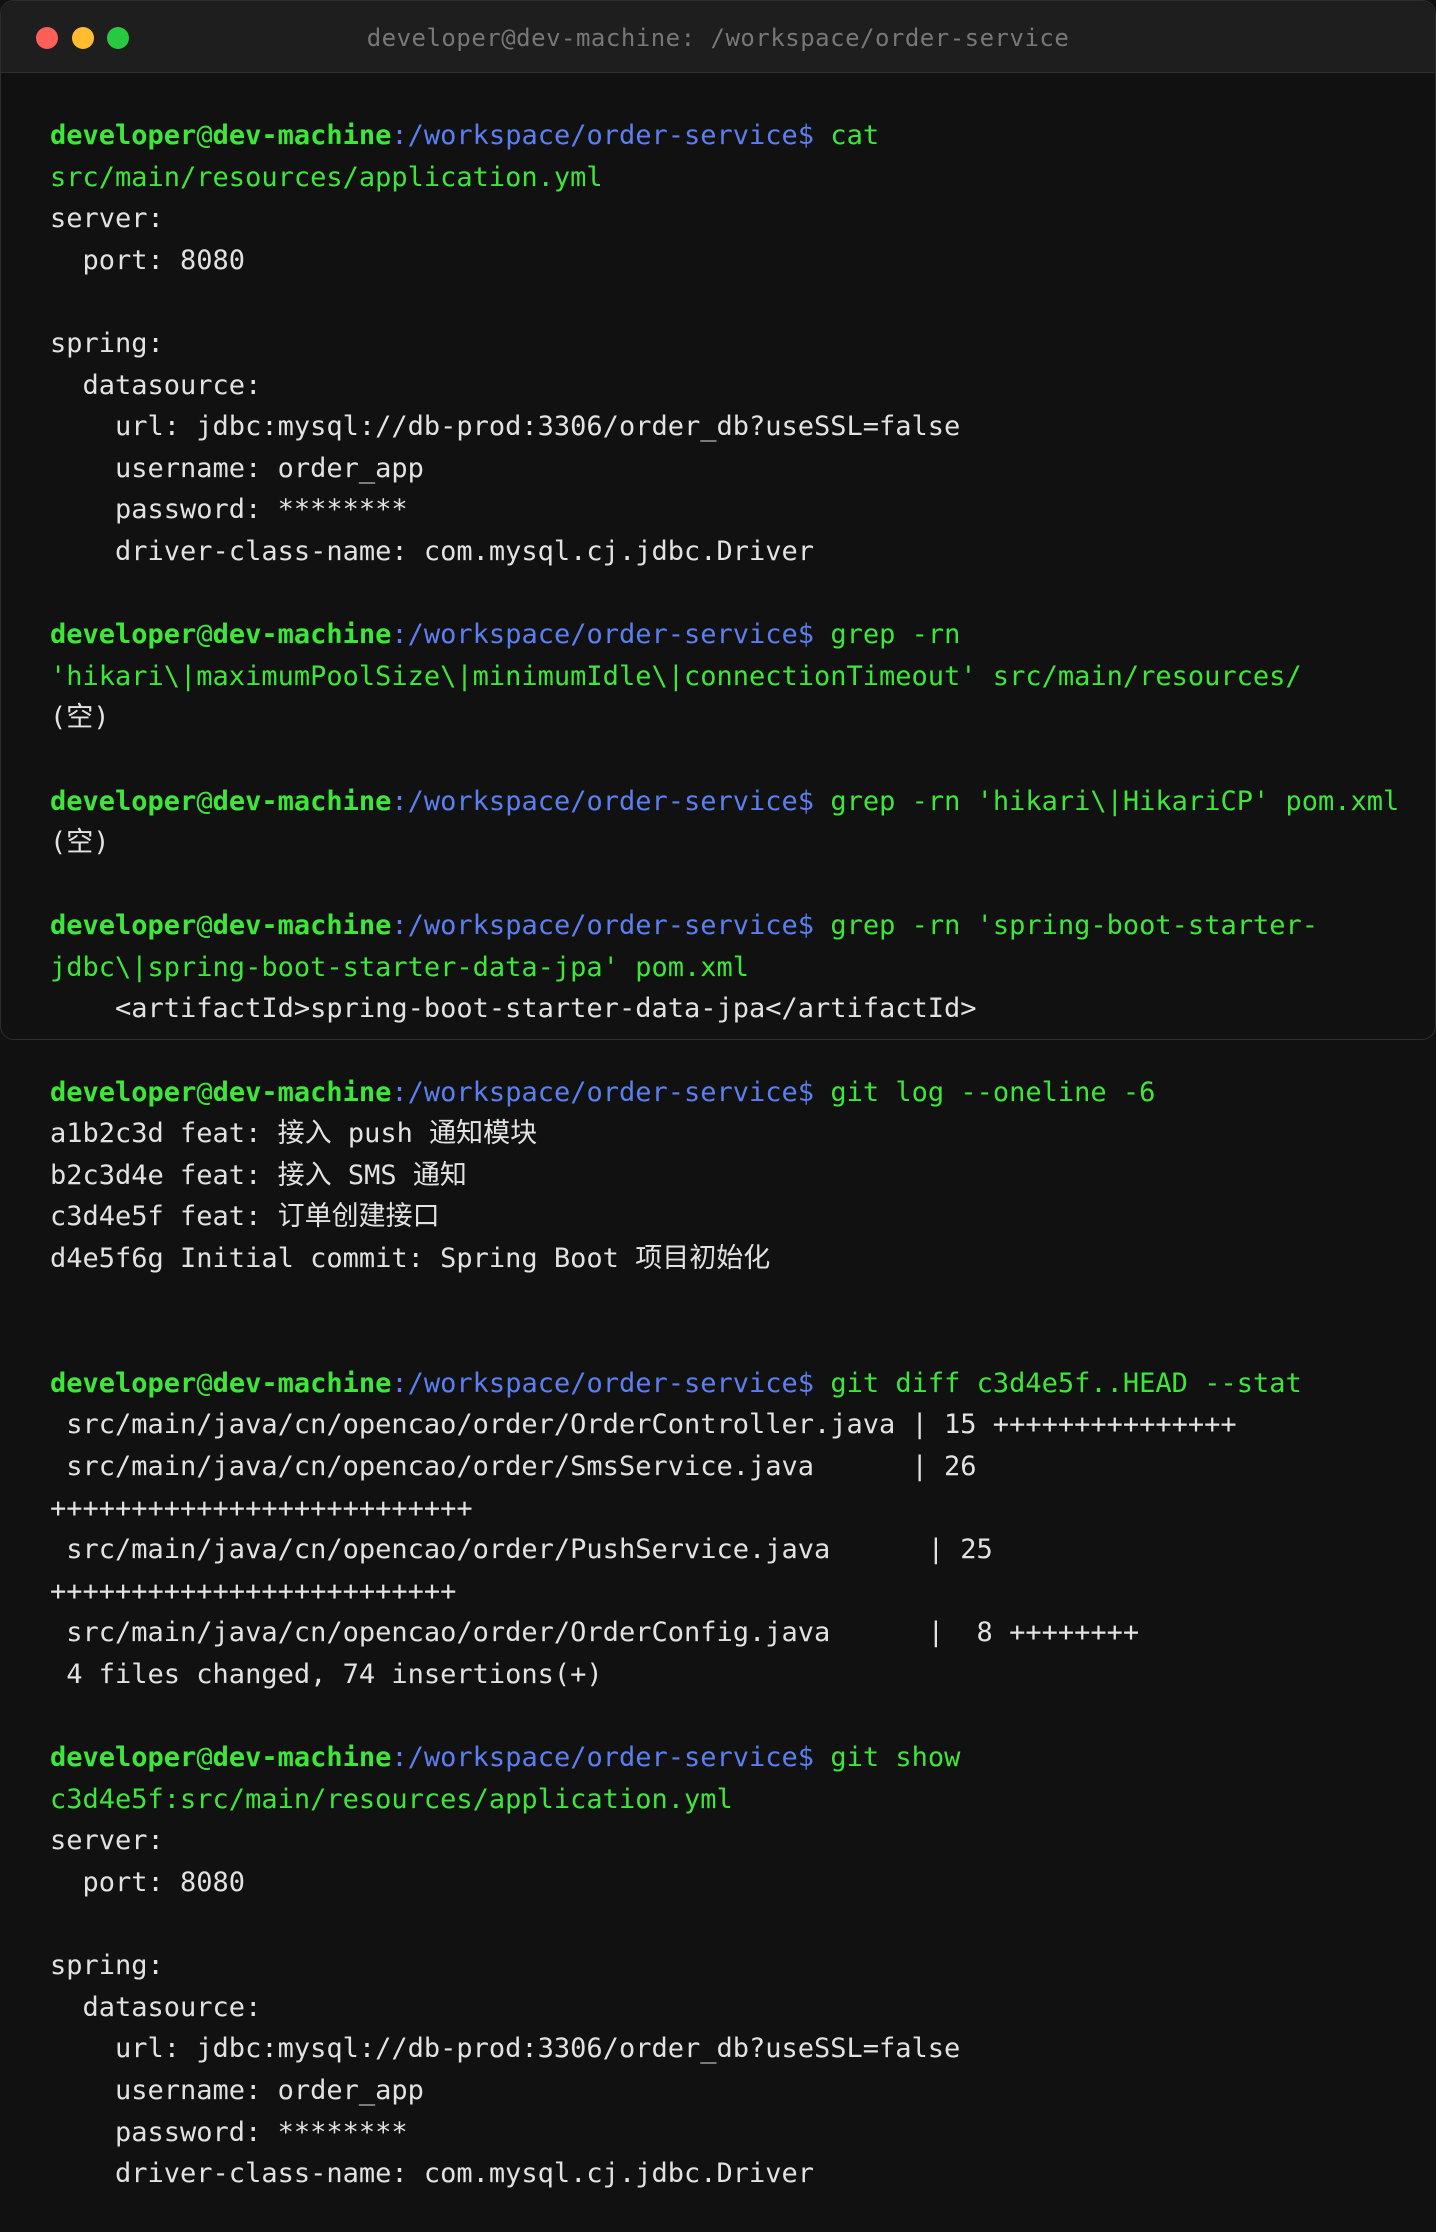  I want to click on command-continuation-line: src/main/resources/application.yml, so click(723, 178).